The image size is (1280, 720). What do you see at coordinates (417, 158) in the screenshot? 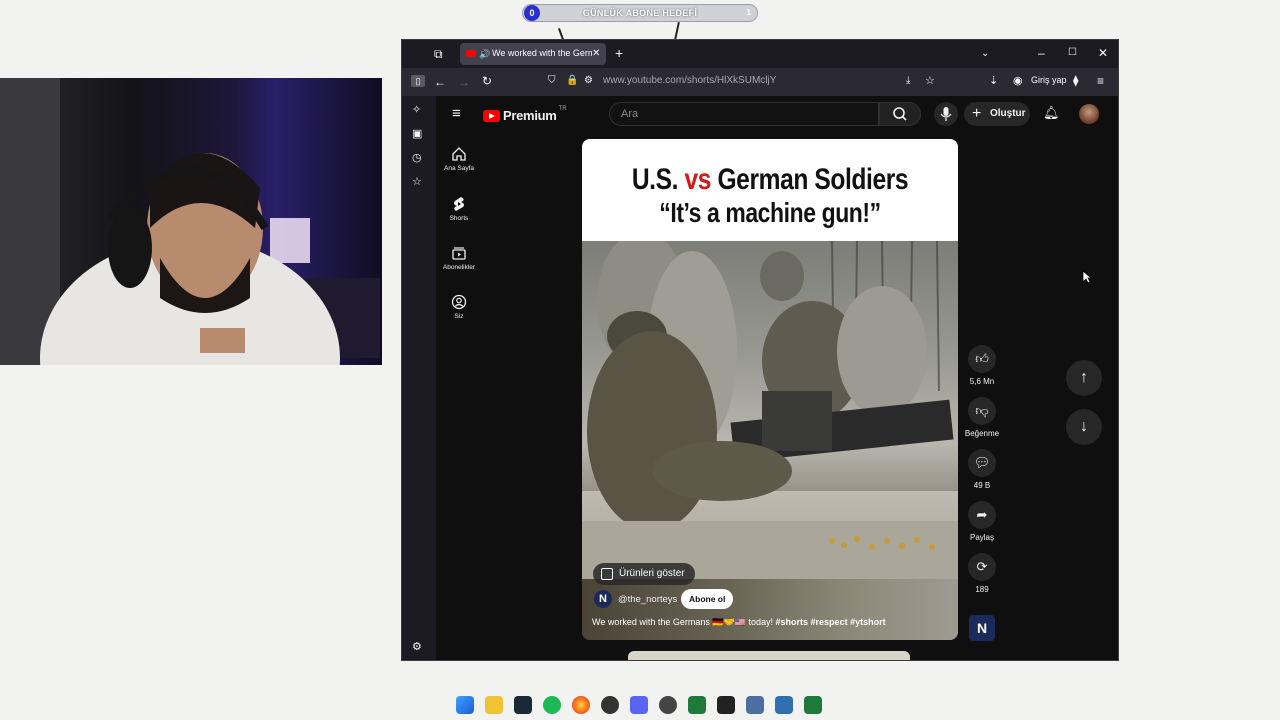
I see `history-icon: ◷` at bounding box center [417, 158].